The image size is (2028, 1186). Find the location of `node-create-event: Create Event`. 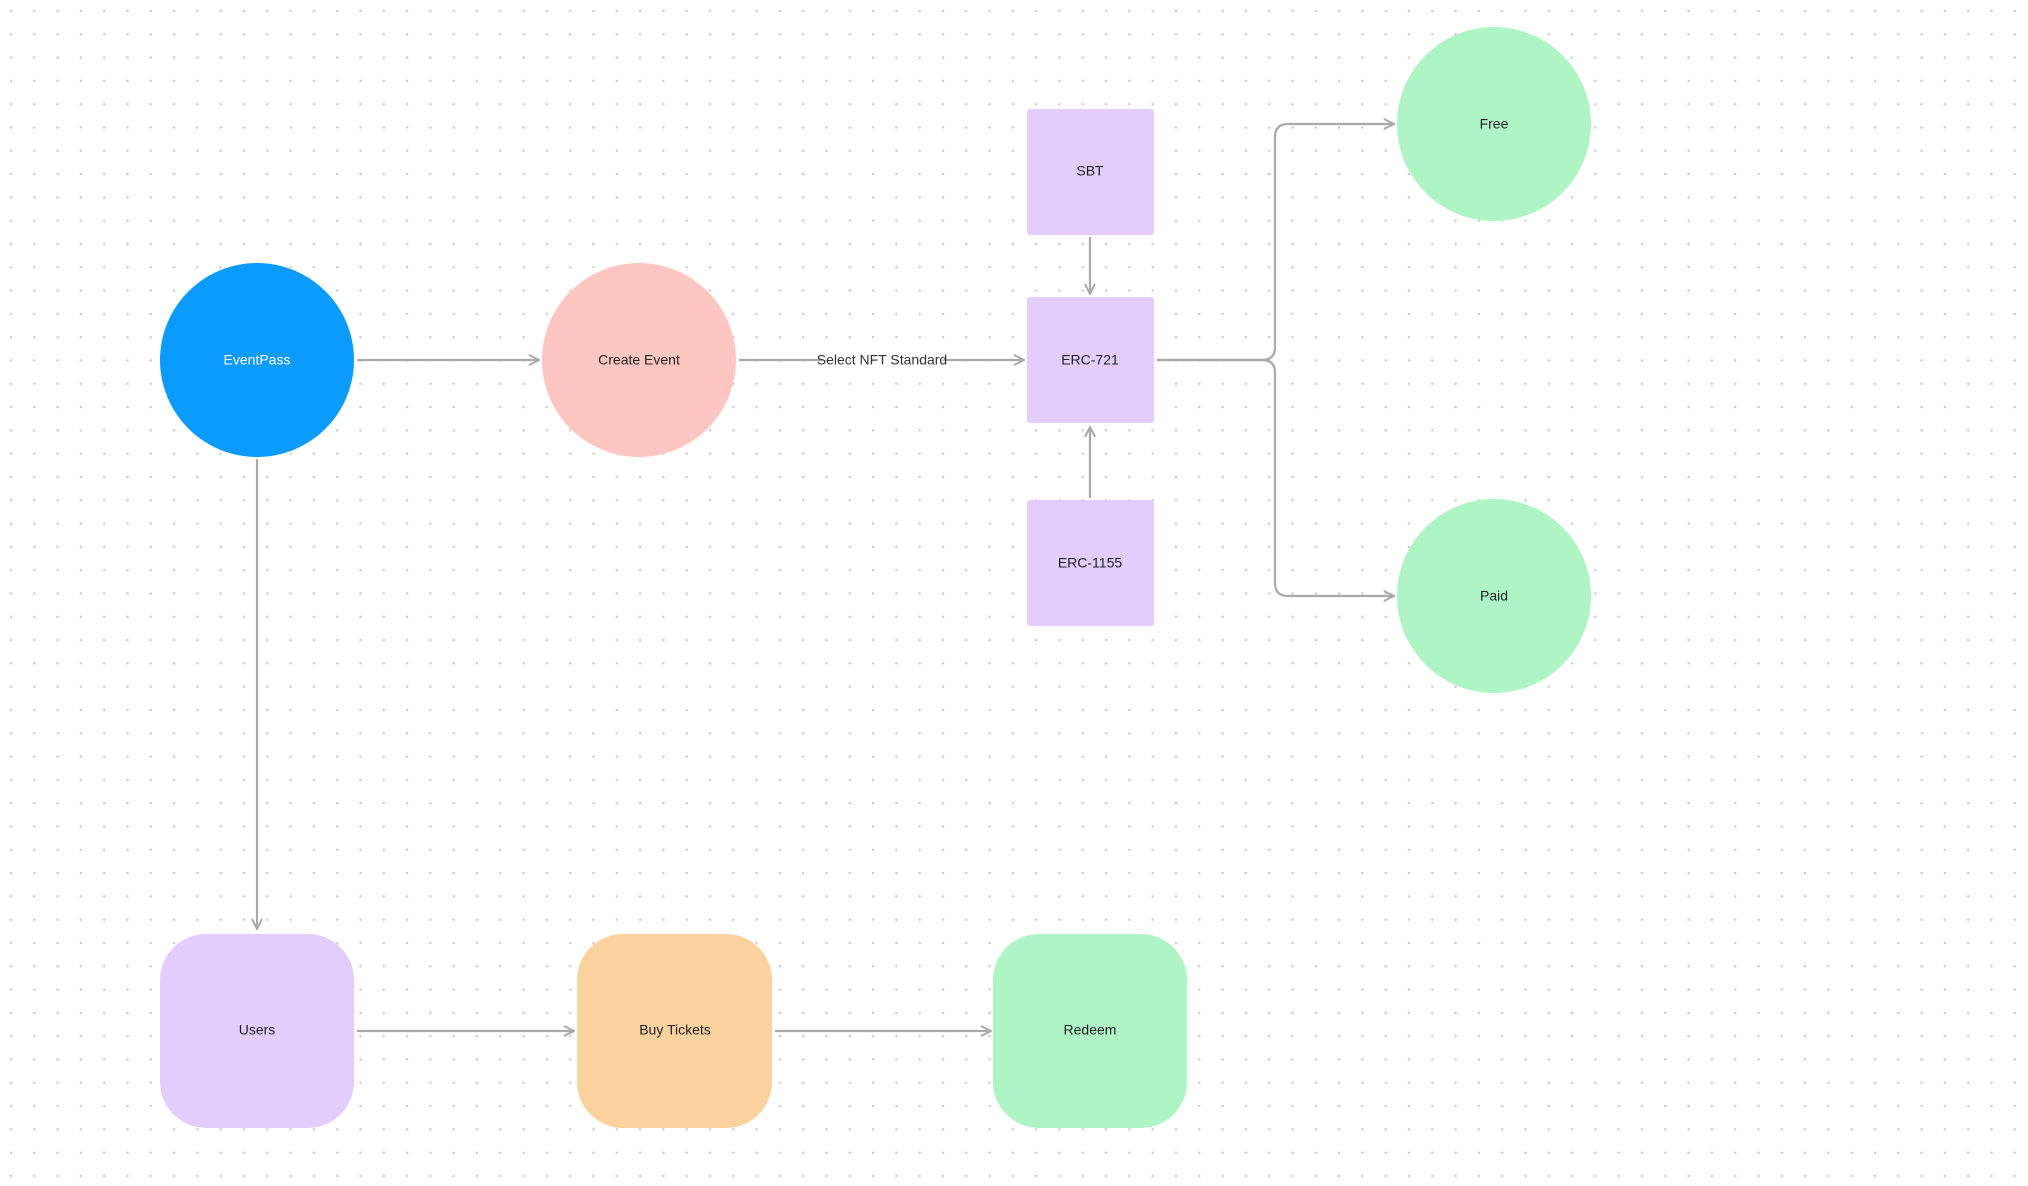

node-create-event: Create Event is located at coordinates (639, 360).